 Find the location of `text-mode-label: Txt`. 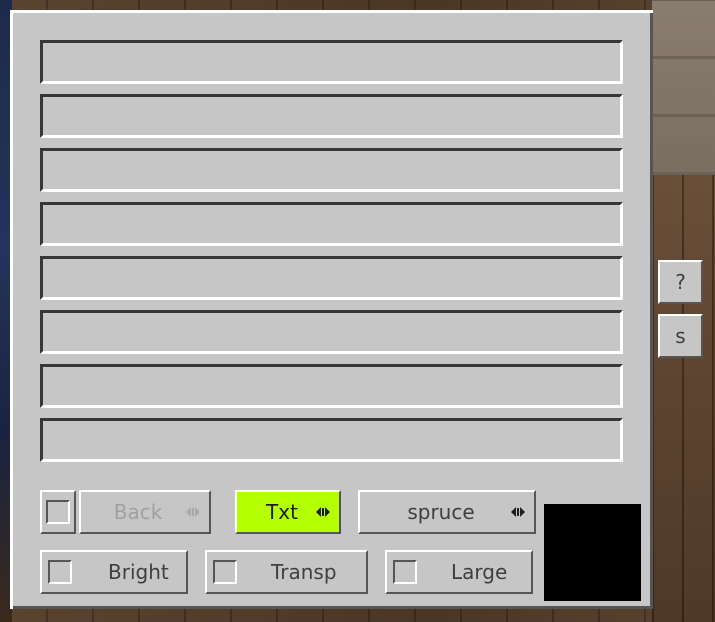

text-mode-label: Txt is located at coordinates (282, 512).